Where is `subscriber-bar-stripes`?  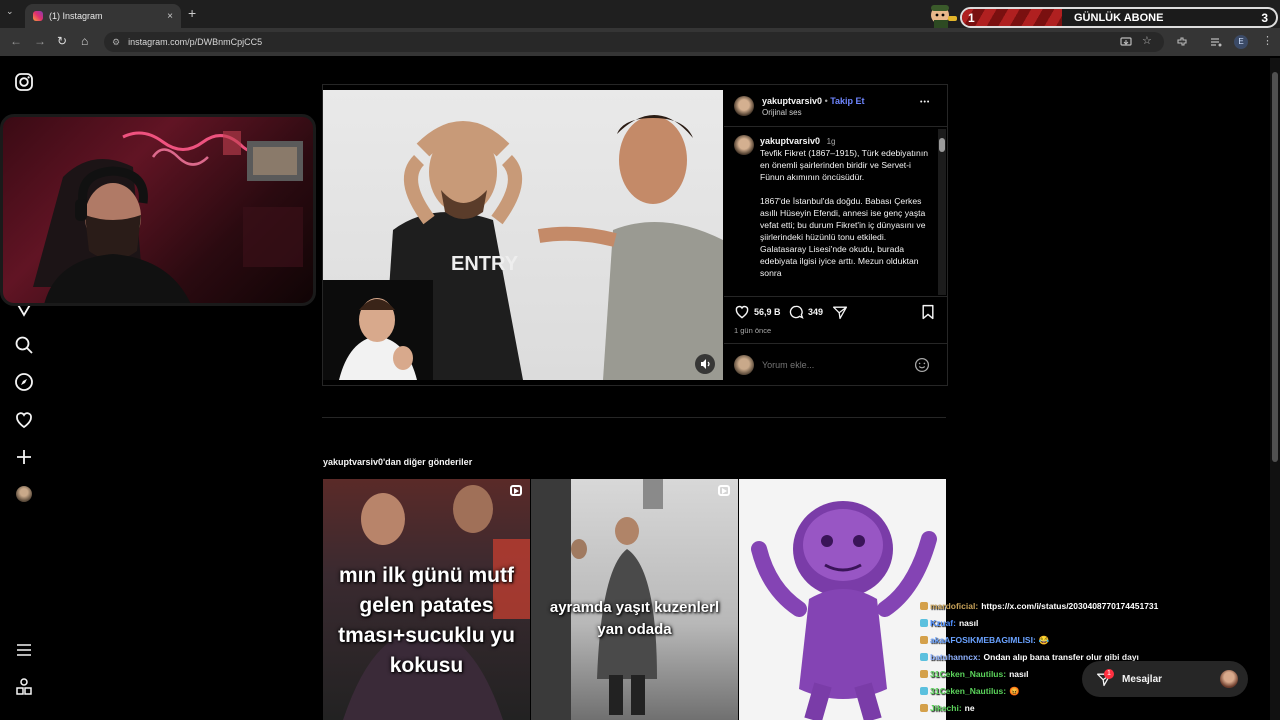 subscriber-bar-stripes is located at coordinates (1012, 17).